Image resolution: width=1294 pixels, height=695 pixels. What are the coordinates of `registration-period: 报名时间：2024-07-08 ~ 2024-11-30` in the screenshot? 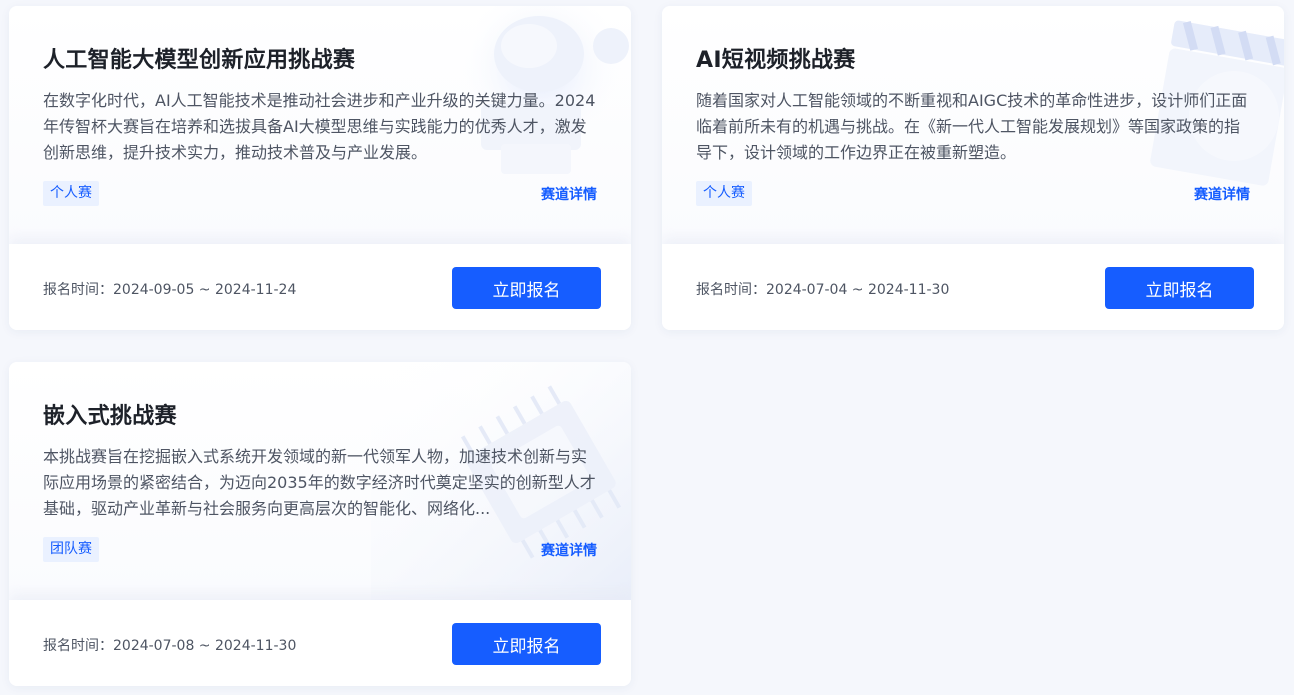 It's located at (169, 645).